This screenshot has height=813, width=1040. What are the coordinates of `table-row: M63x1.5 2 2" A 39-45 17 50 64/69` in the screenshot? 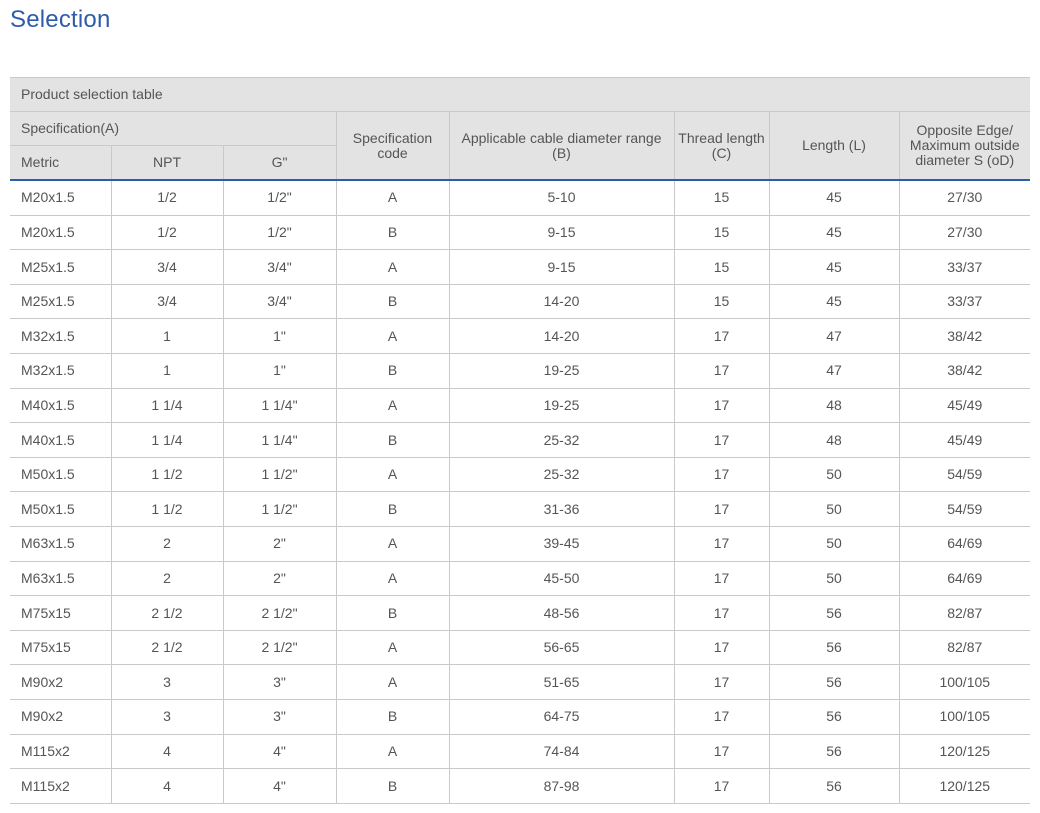 It's located at (520, 543).